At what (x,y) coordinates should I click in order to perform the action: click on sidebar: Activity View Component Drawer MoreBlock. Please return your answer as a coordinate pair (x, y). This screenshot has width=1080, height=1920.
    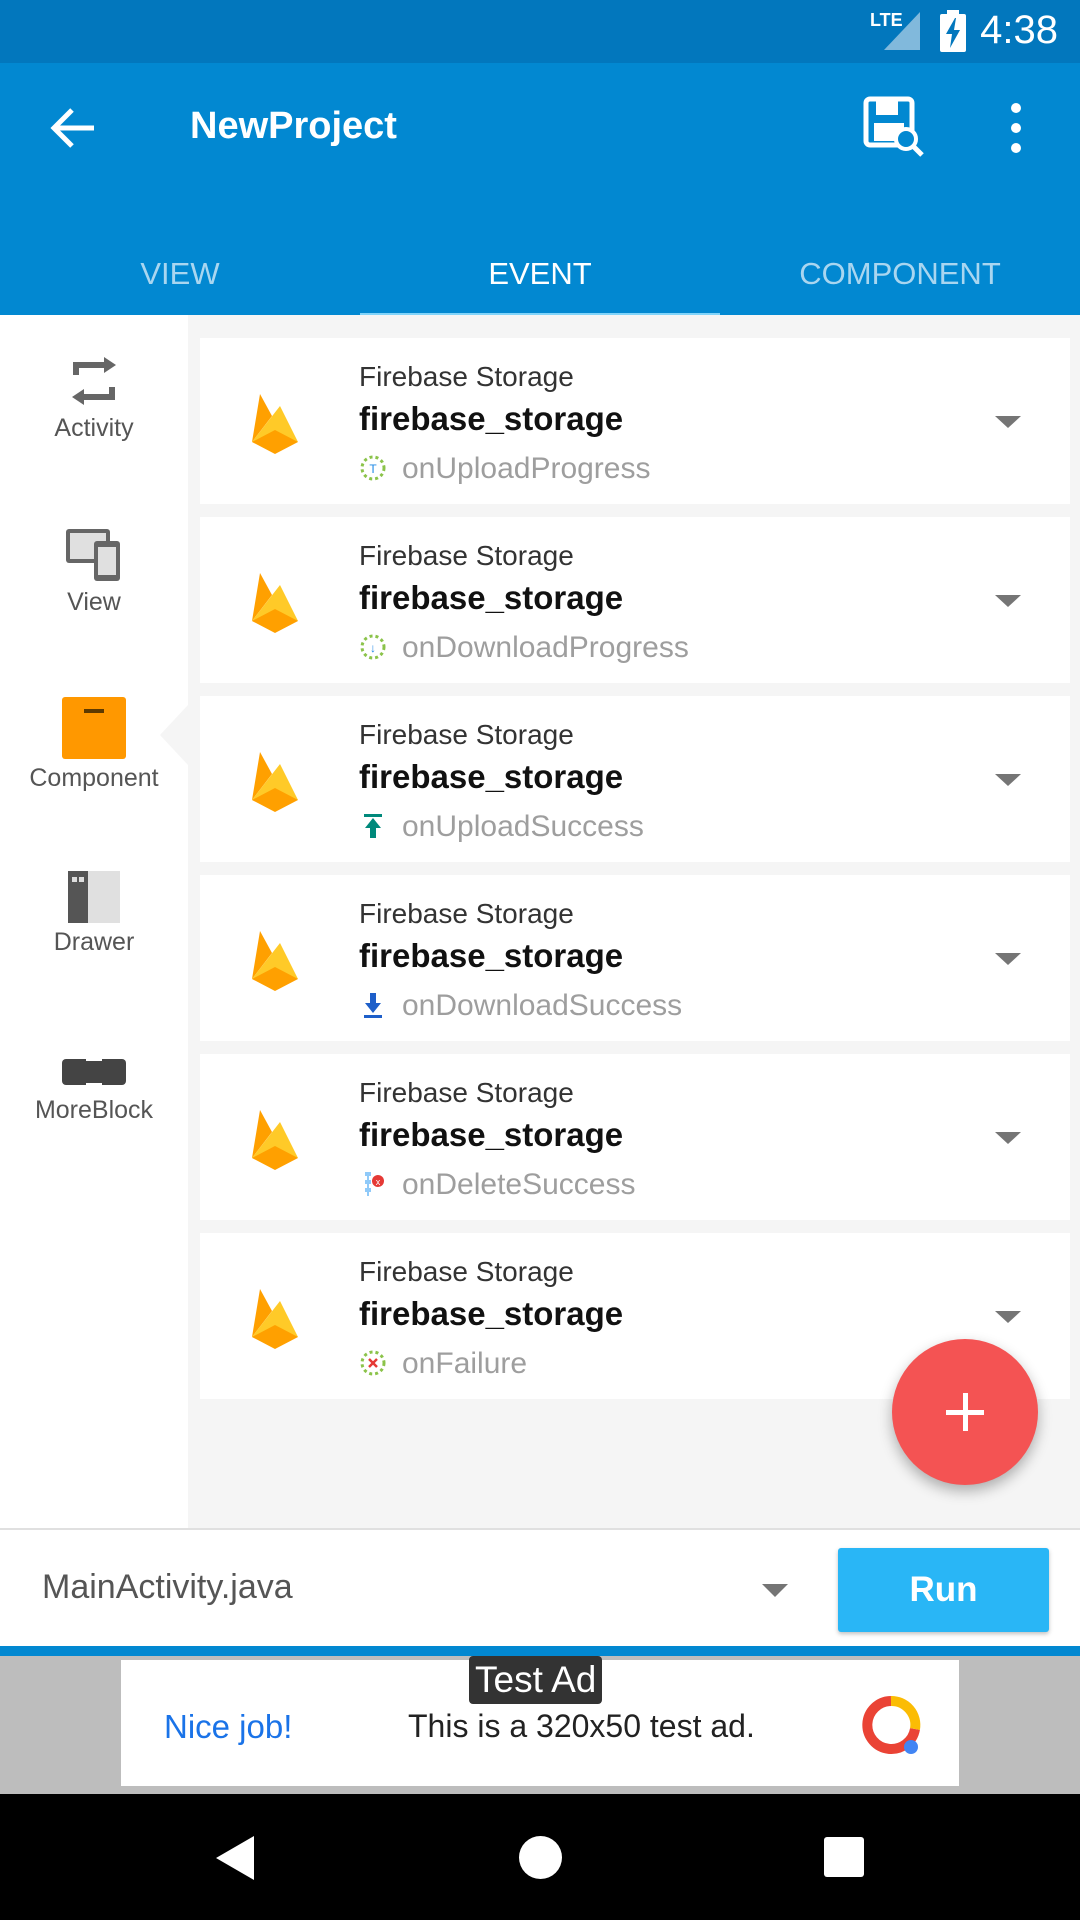
    Looking at the image, I should click on (94, 921).